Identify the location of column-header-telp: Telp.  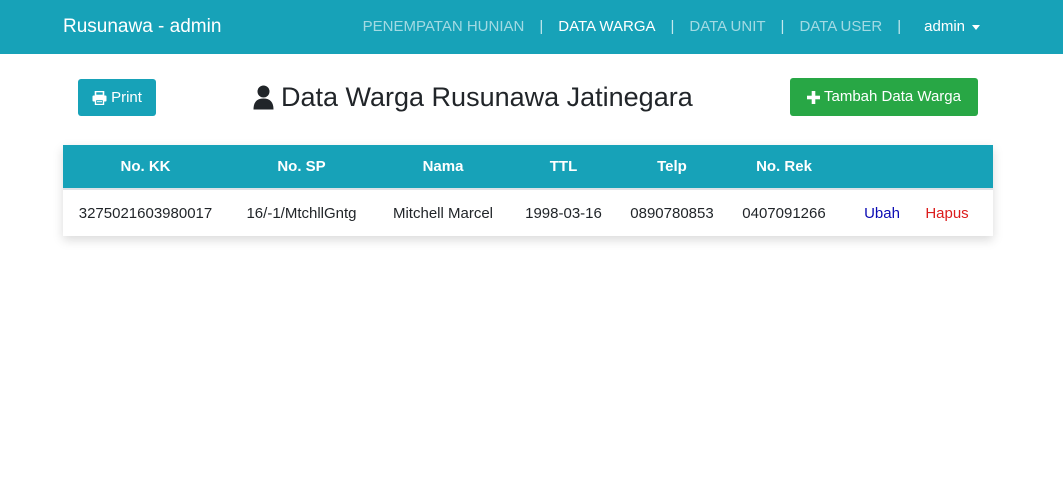
(672, 166).